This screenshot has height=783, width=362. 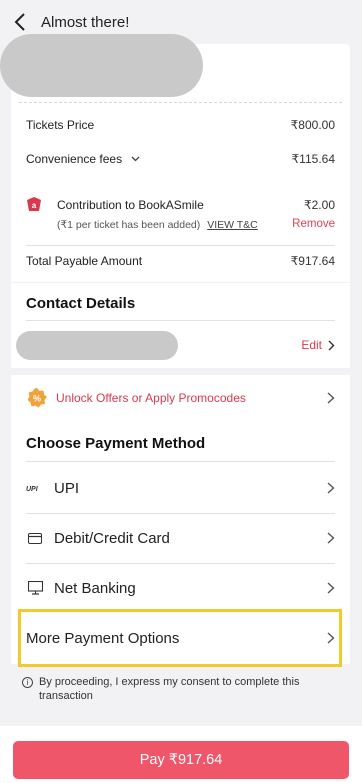 I want to click on total-payable-amount: ₹917.64, so click(x=312, y=261).